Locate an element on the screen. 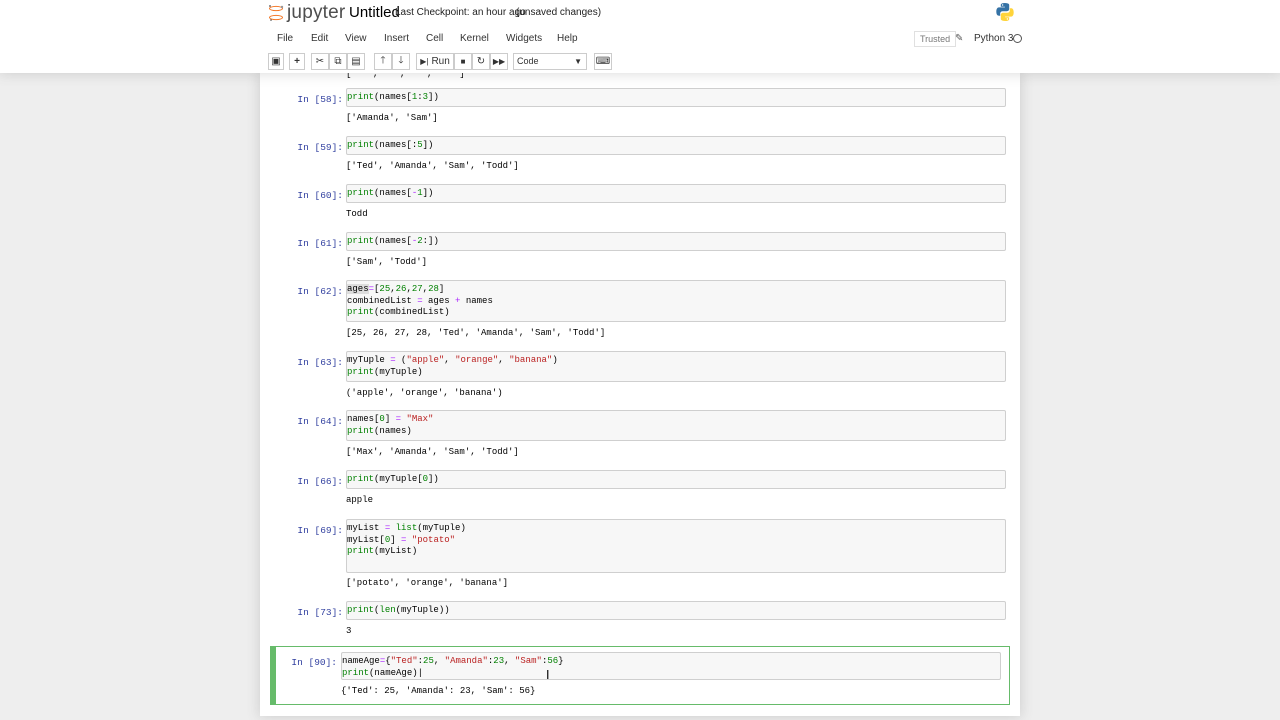  input-prompt: In [61]: is located at coordinates (320, 243).